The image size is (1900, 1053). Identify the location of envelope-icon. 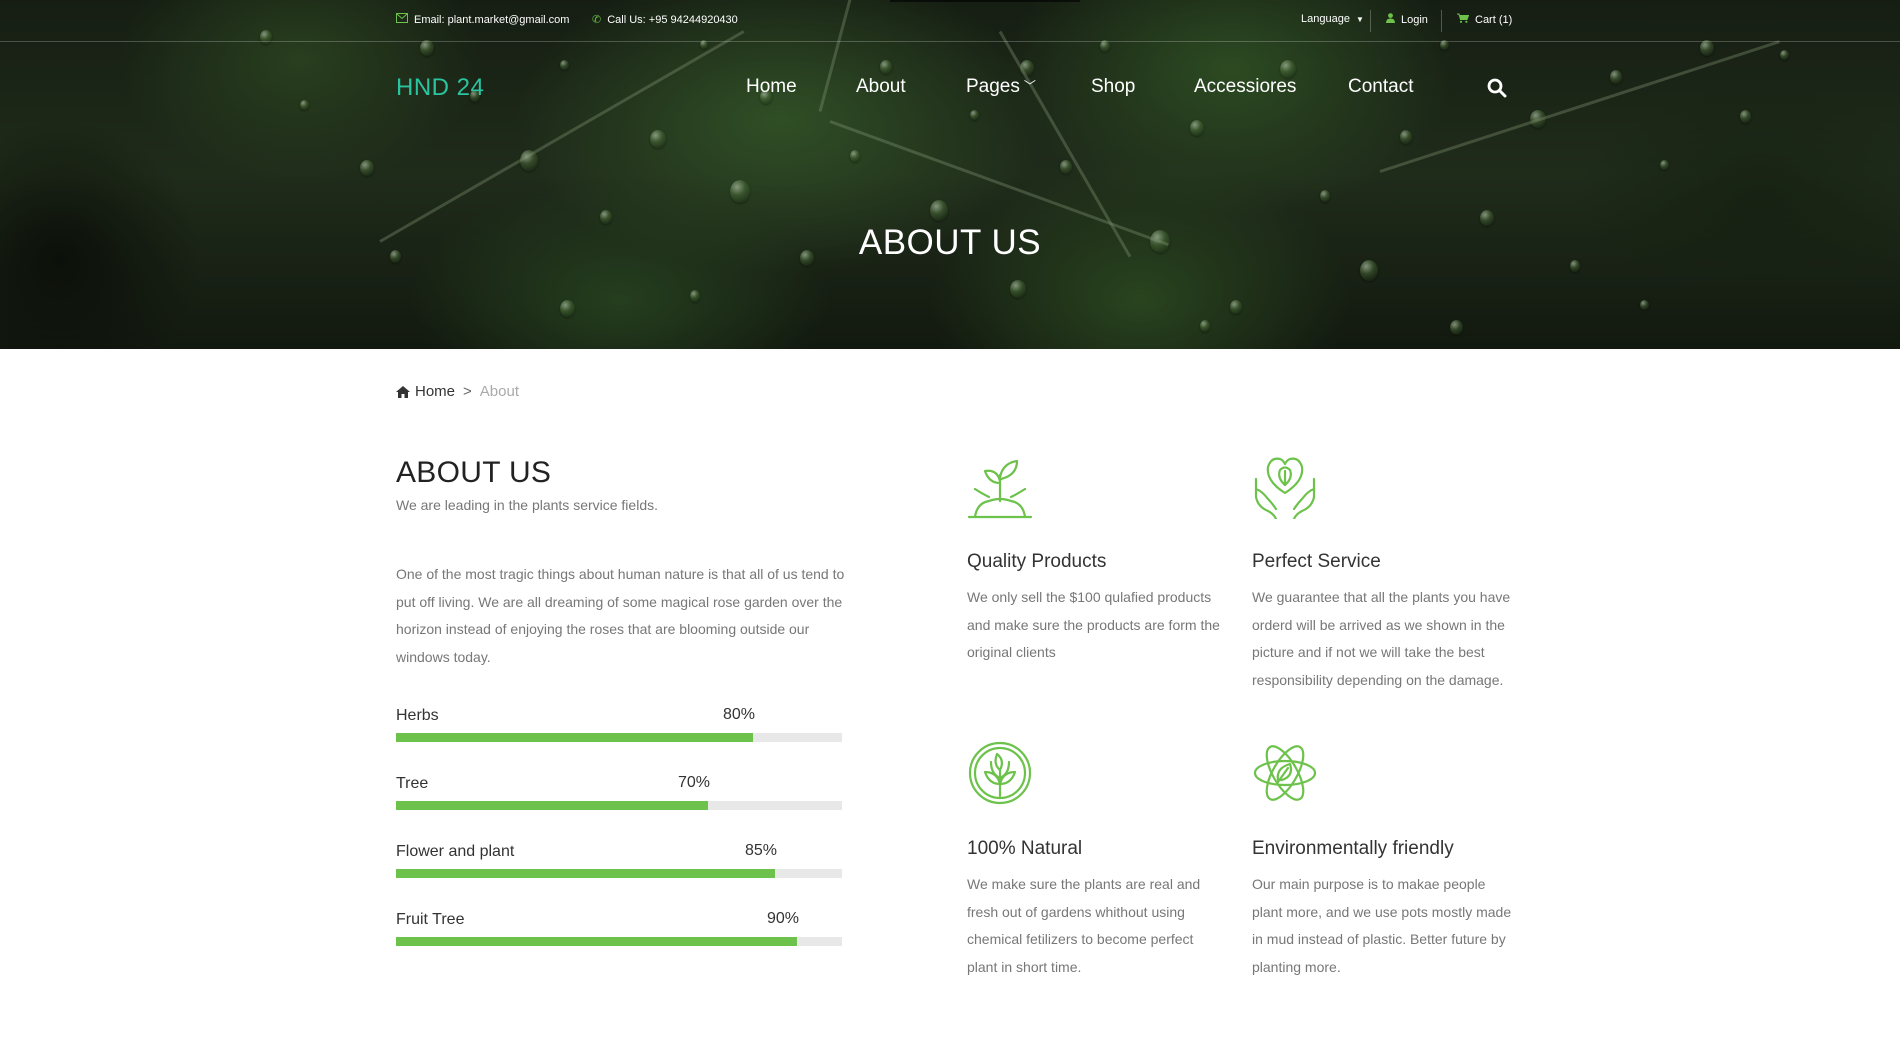
(402, 19).